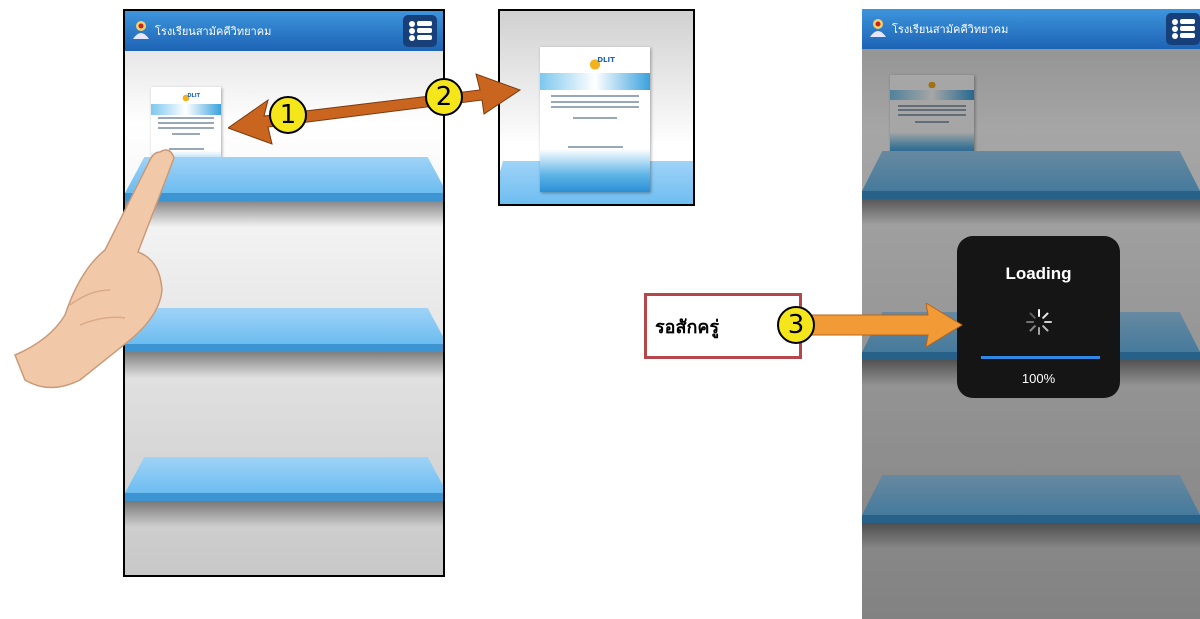 This screenshot has width=1200, height=619. What do you see at coordinates (1038, 273) in the screenshot?
I see `loading-title: Loading` at bounding box center [1038, 273].